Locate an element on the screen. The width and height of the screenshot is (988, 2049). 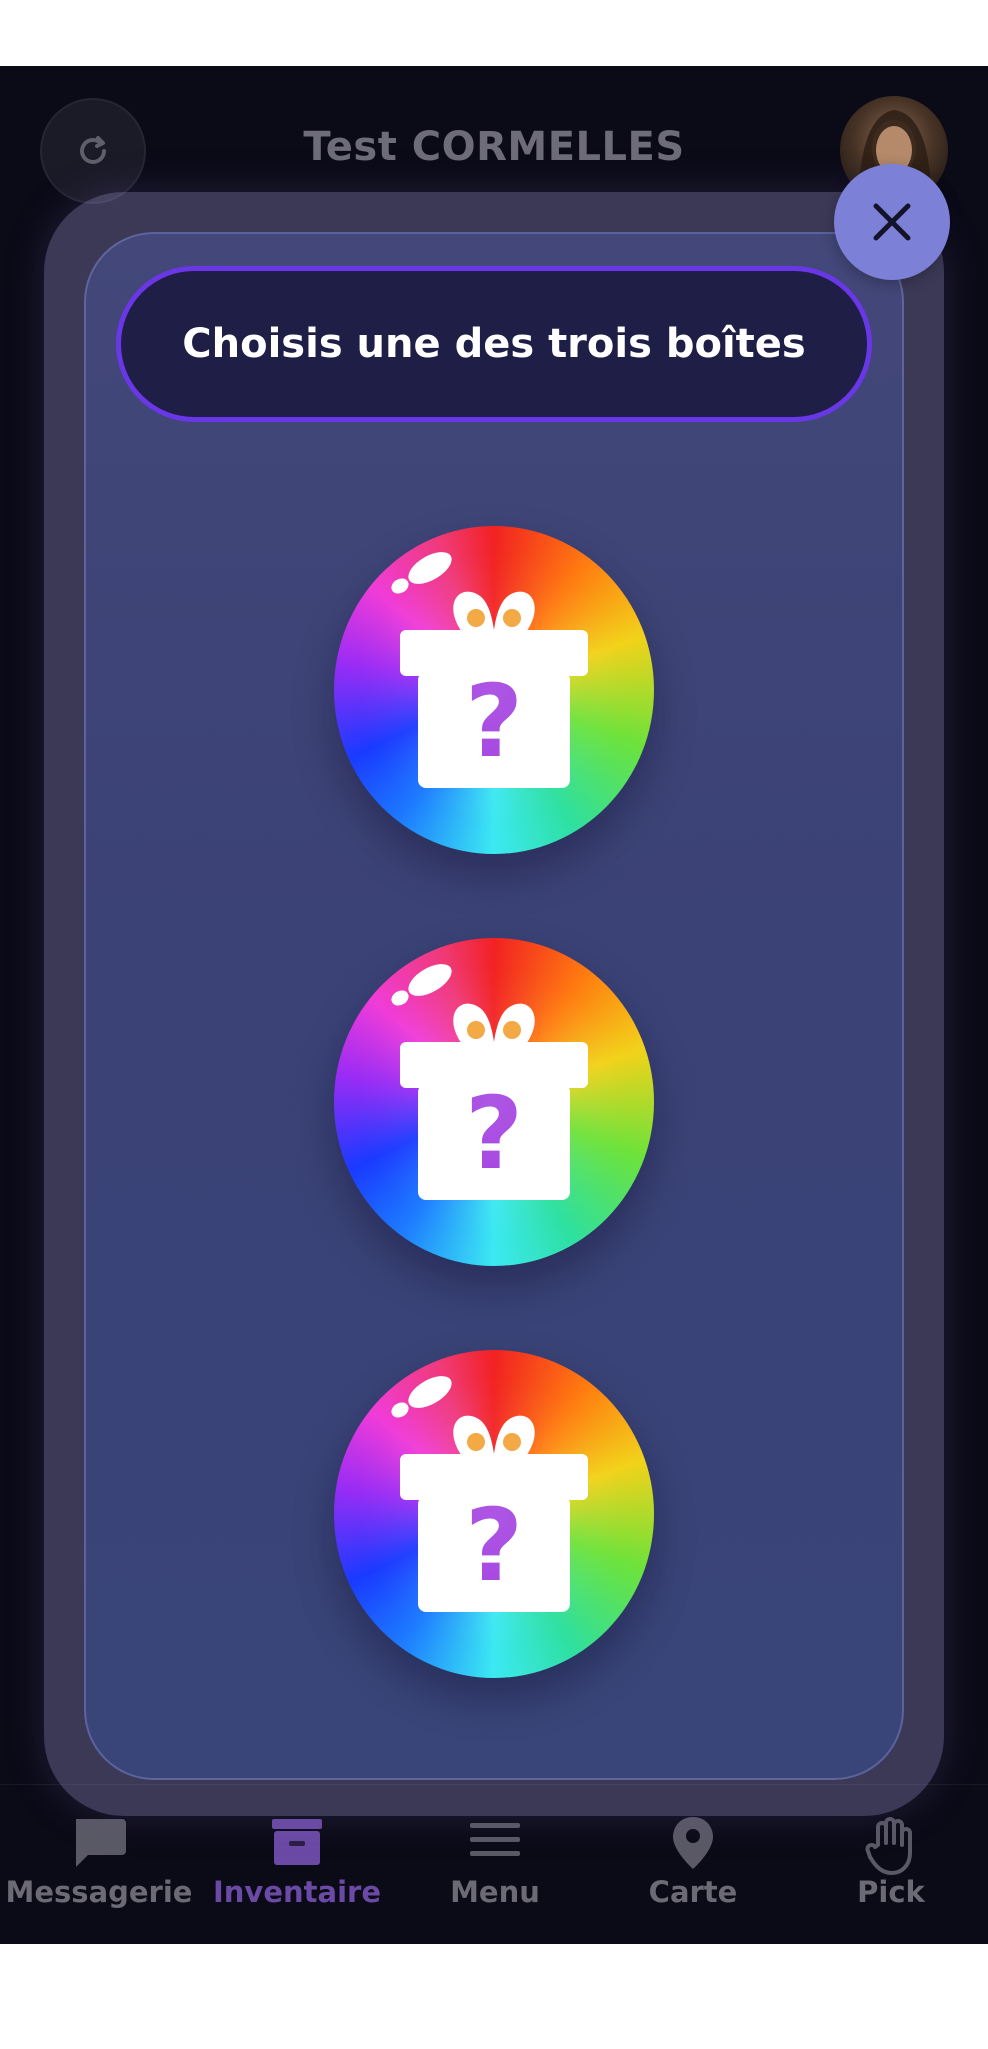
mystery-box-2: ? is located at coordinates (494, 1102).